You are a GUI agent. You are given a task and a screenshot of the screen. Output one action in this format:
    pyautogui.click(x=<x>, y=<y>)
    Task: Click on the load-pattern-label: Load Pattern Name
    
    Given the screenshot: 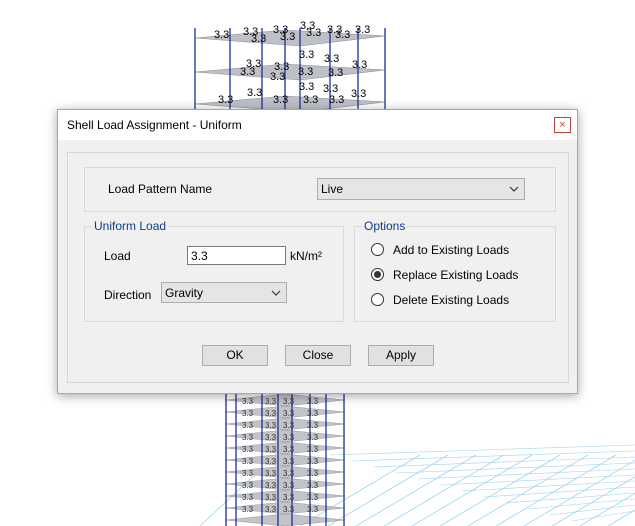 What is the action you would take?
    pyautogui.click(x=160, y=189)
    